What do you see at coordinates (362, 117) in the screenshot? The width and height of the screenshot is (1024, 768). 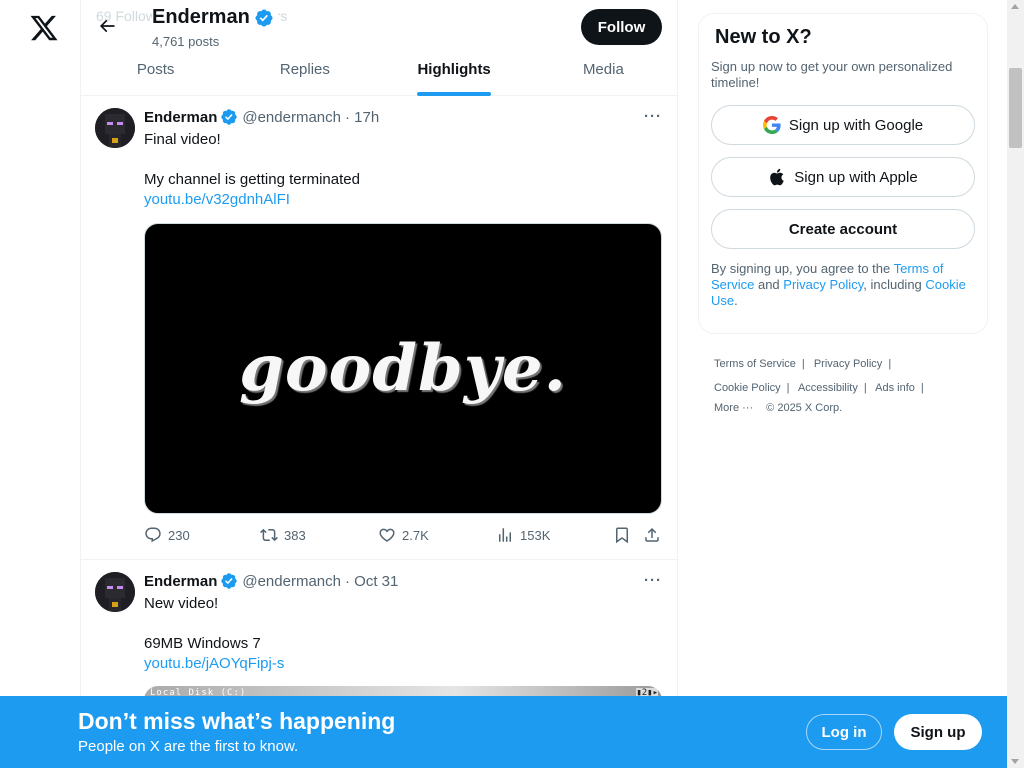 I see `tweet-time: · 17h` at bounding box center [362, 117].